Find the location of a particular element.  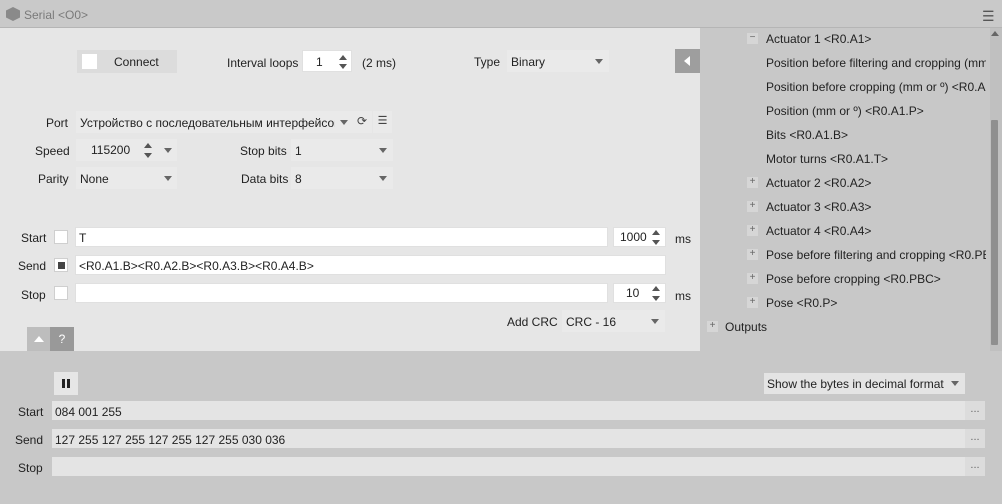

checkbox-mark-icon is located at coordinates (61, 265).